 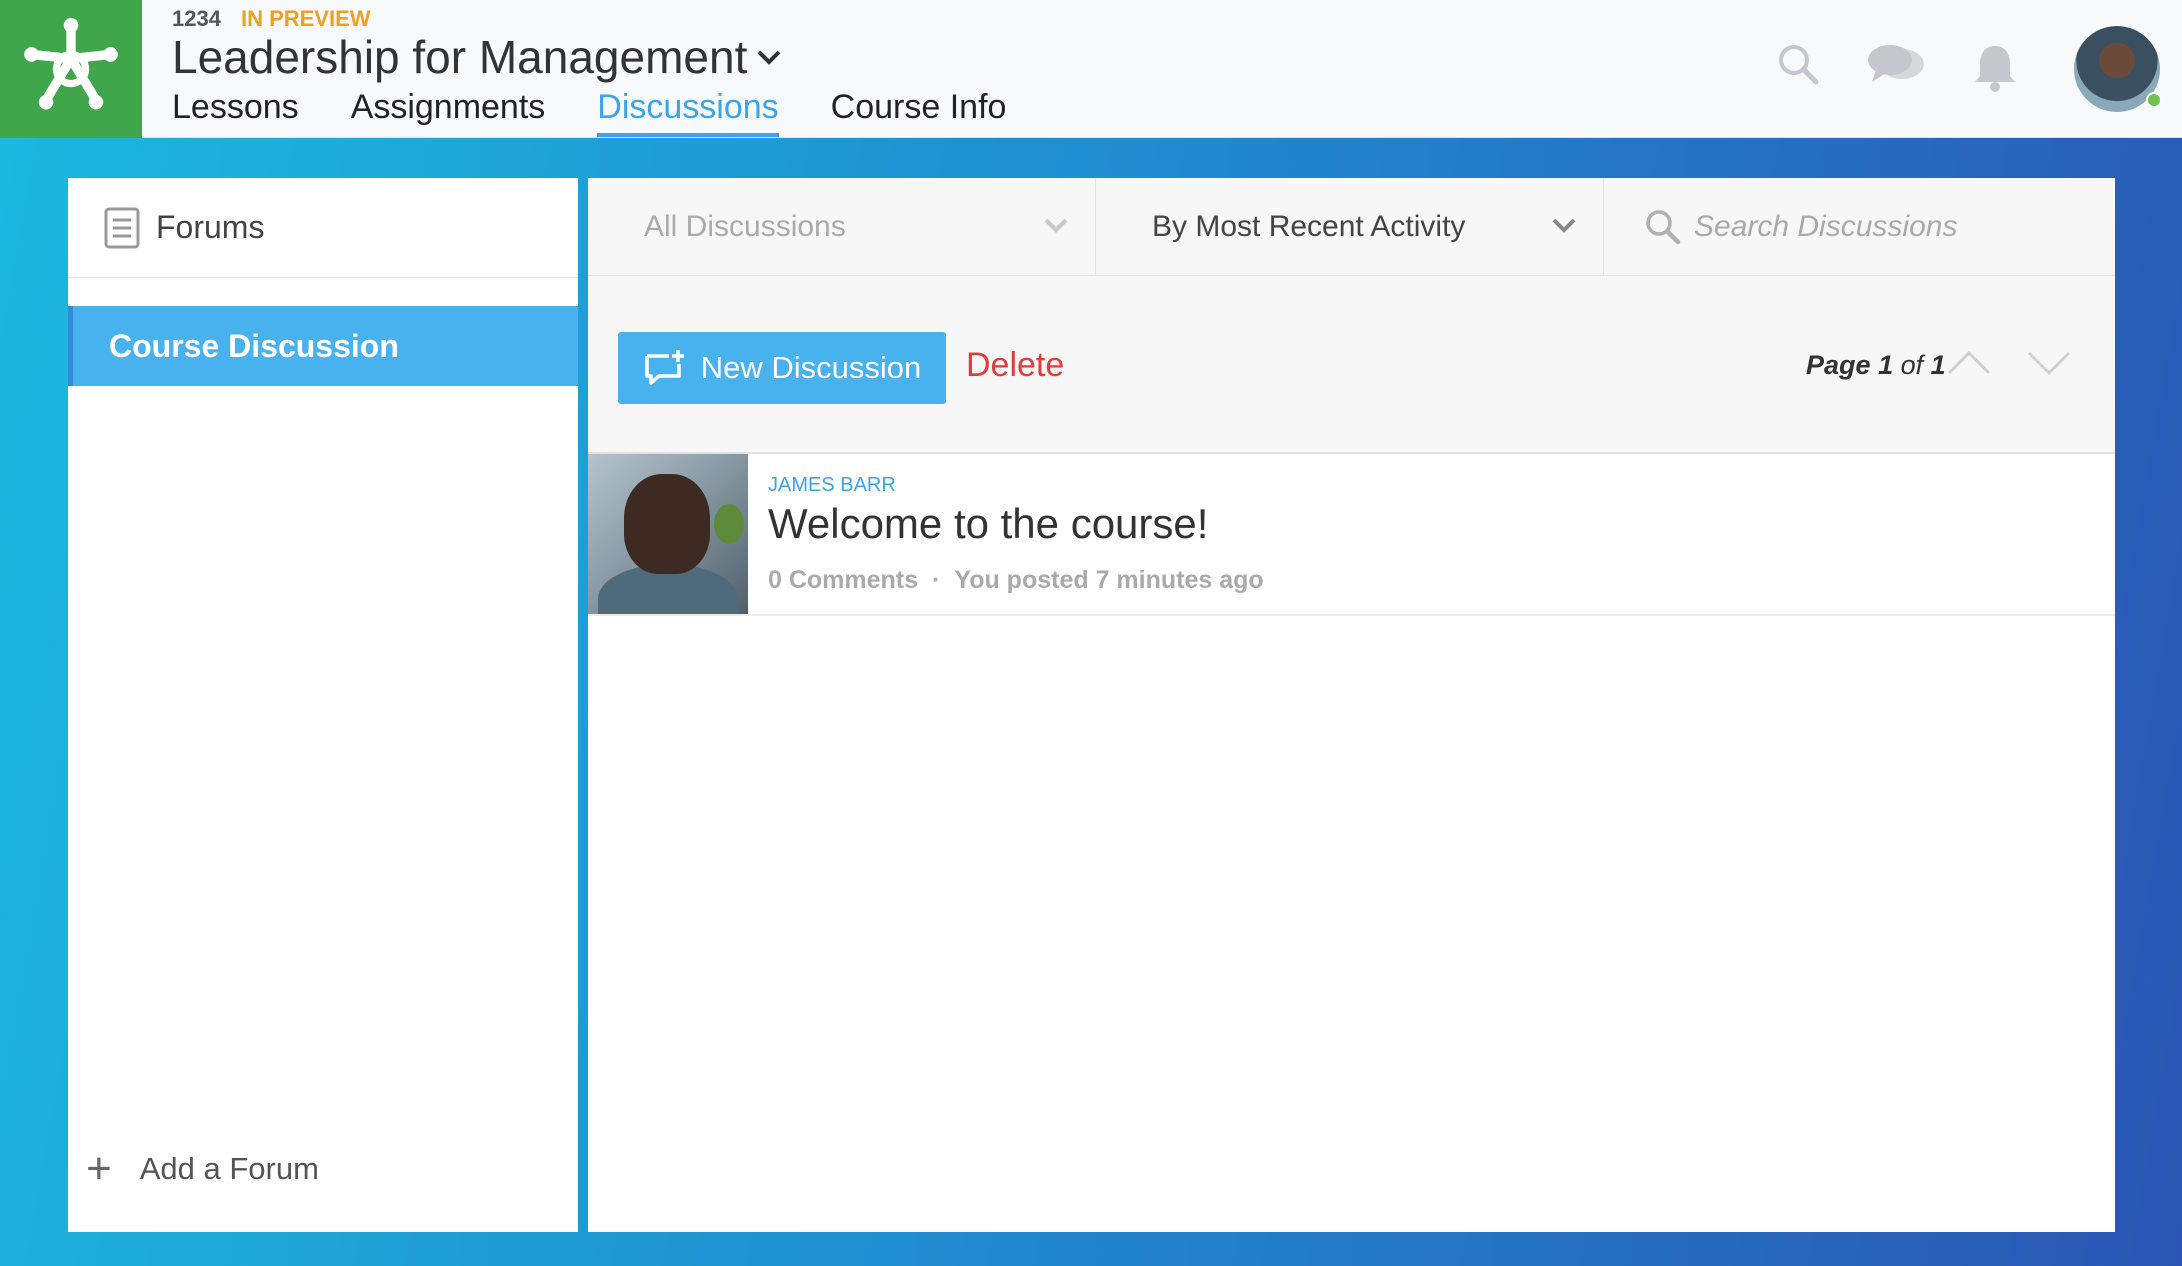 What do you see at coordinates (1886, 365) in the screenshot?
I see `page-current: 1` at bounding box center [1886, 365].